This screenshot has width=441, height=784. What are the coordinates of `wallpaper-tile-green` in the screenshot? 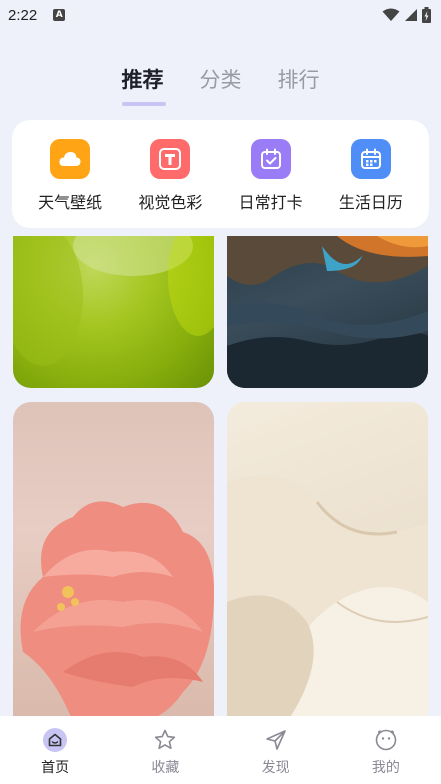 It's located at (113, 312).